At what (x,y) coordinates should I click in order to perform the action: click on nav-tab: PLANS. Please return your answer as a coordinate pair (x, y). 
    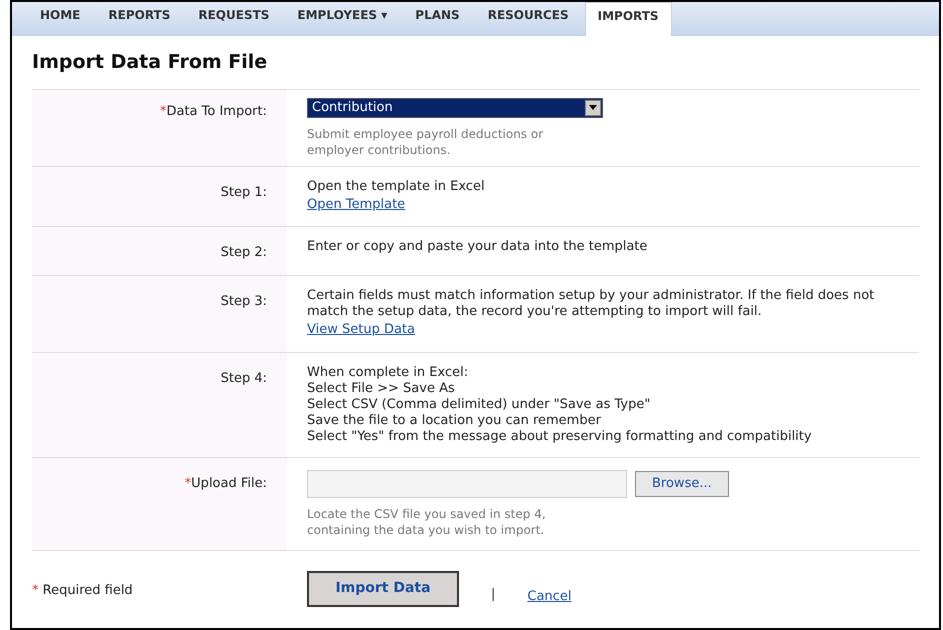
    Looking at the image, I should click on (437, 19).